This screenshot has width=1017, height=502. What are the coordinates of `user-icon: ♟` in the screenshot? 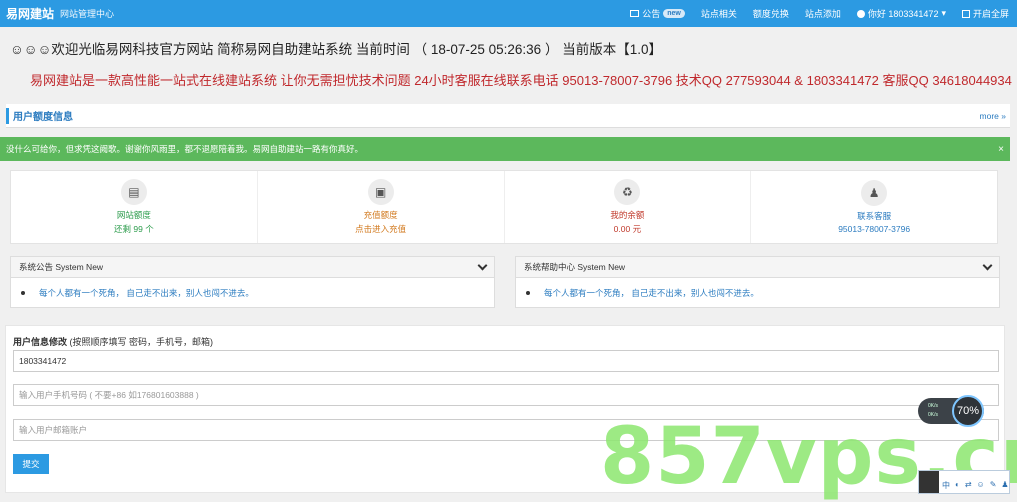 It's located at (874, 193).